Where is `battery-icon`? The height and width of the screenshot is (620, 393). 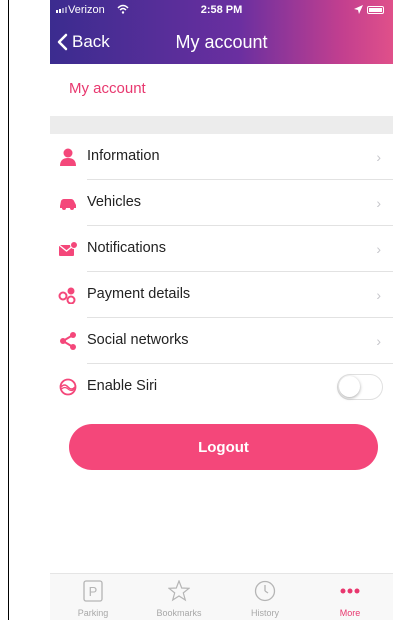 battery-icon is located at coordinates (375, 10).